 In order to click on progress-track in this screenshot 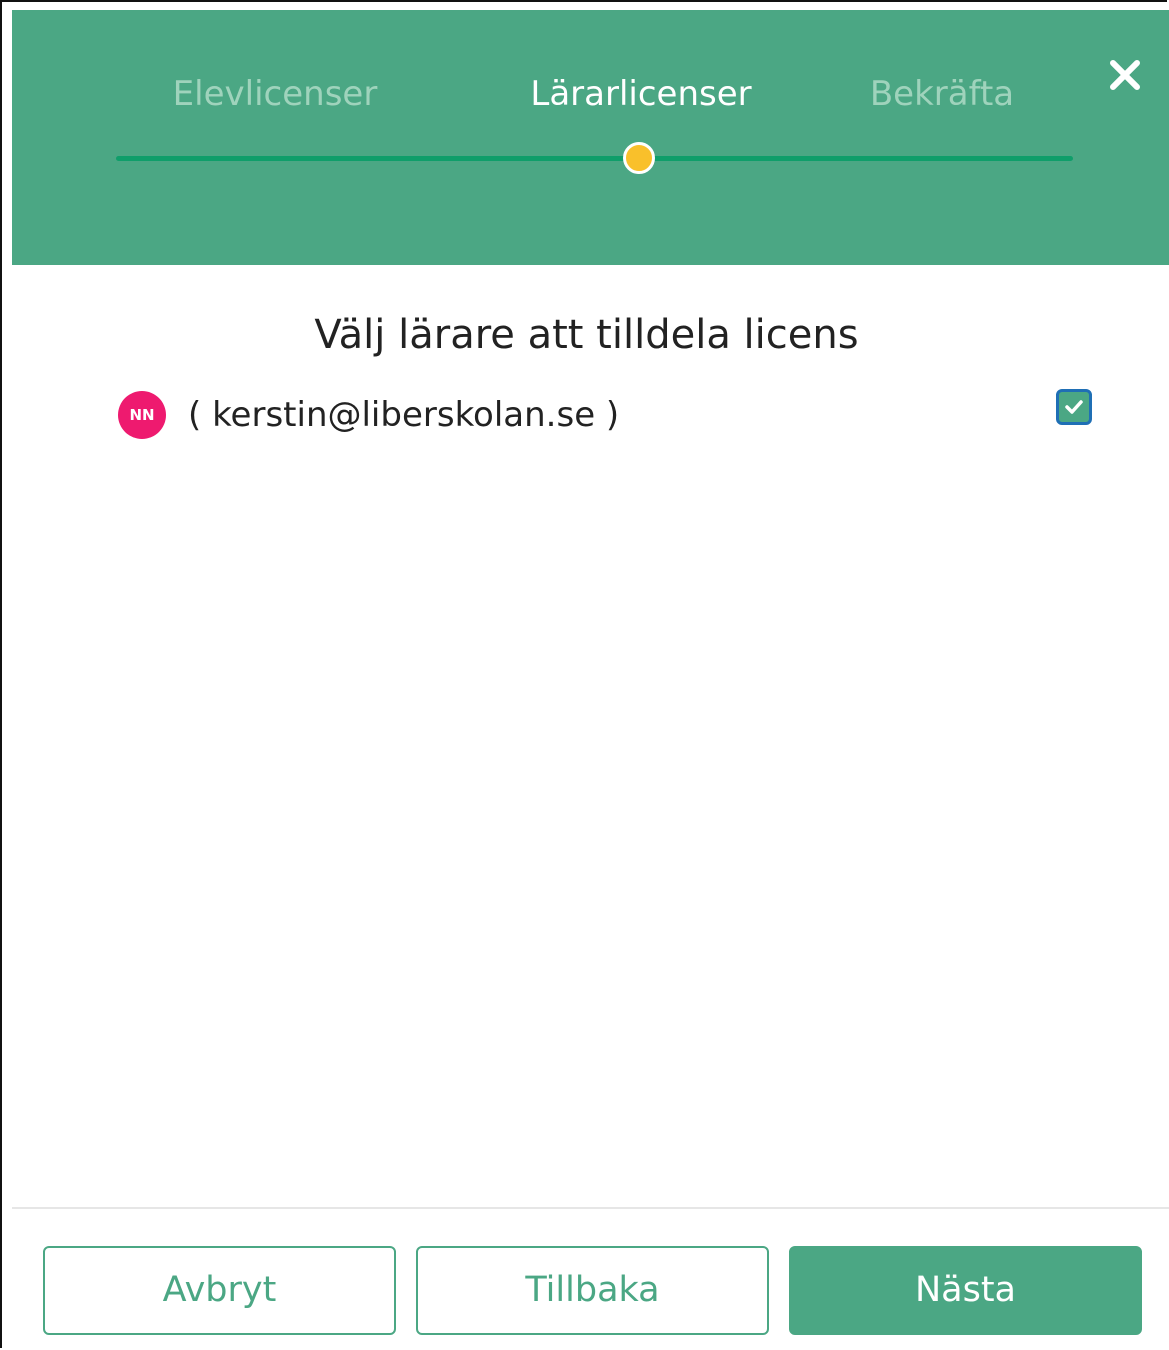, I will do `click(594, 158)`.